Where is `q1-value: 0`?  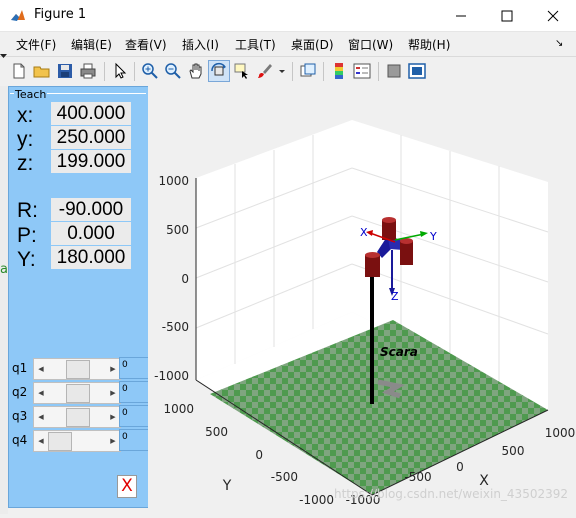 q1-value: 0 is located at coordinates (134, 368).